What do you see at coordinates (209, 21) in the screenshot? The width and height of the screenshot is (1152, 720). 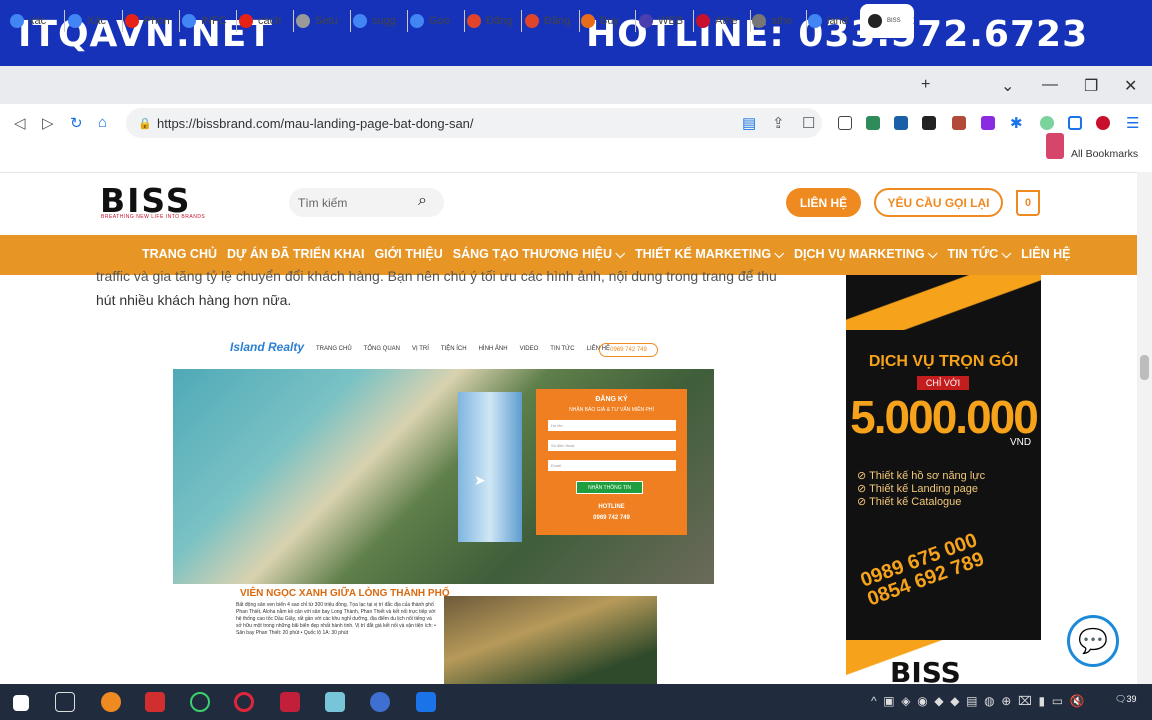 I see `browser-tab: INFC` at bounding box center [209, 21].